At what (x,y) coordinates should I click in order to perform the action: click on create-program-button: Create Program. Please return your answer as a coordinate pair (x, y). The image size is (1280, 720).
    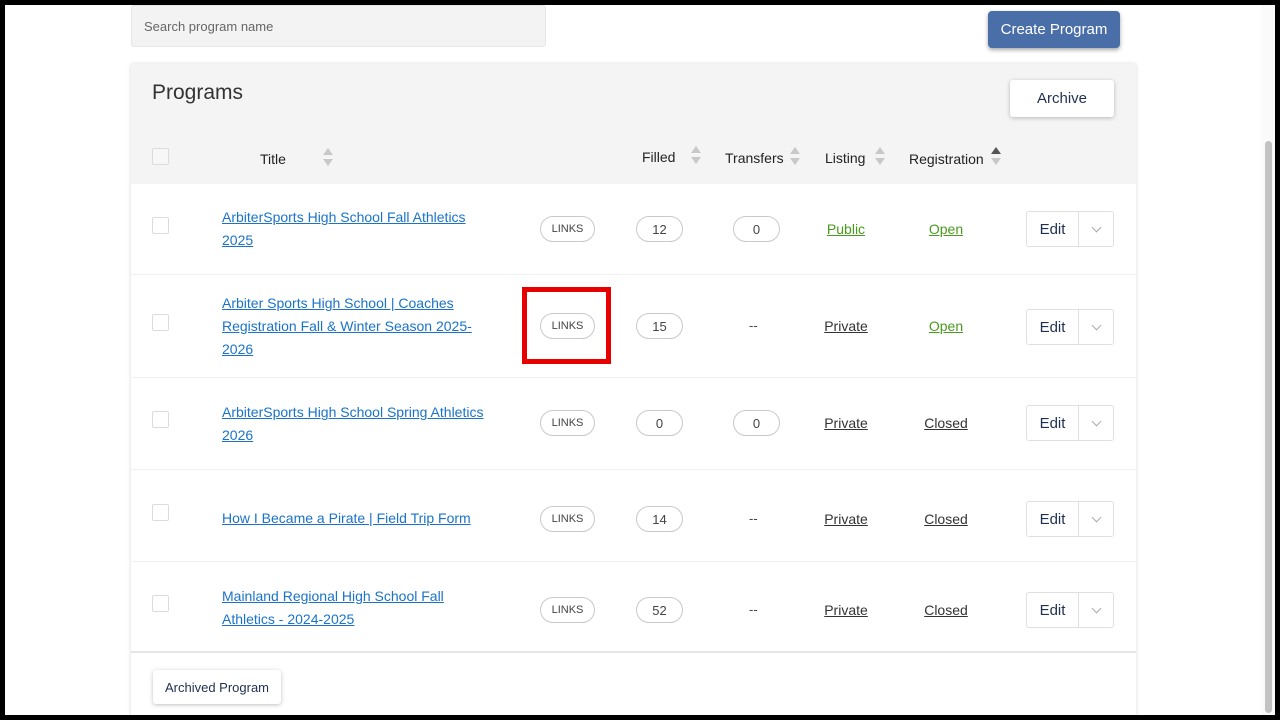
    Looking at the image, I should click on (1054, 29).